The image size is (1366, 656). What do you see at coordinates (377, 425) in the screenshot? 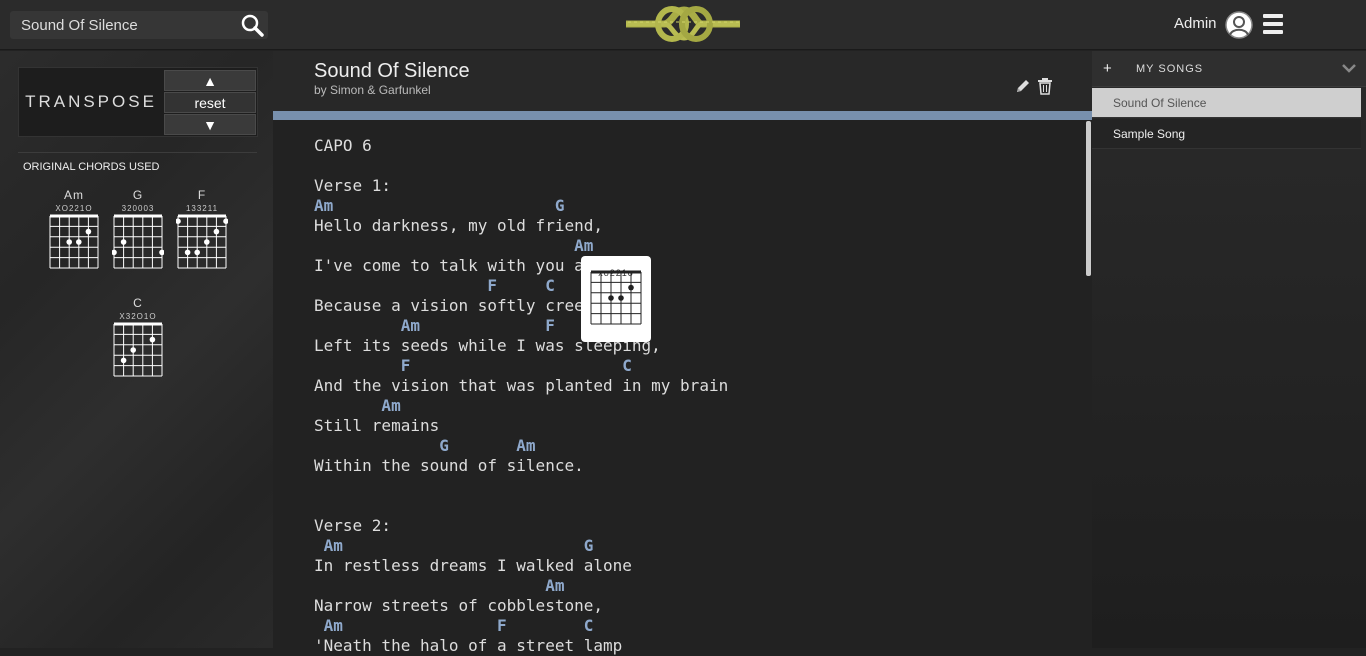
I see `lyric-line: Still remains` at bounding box center [377, 425].